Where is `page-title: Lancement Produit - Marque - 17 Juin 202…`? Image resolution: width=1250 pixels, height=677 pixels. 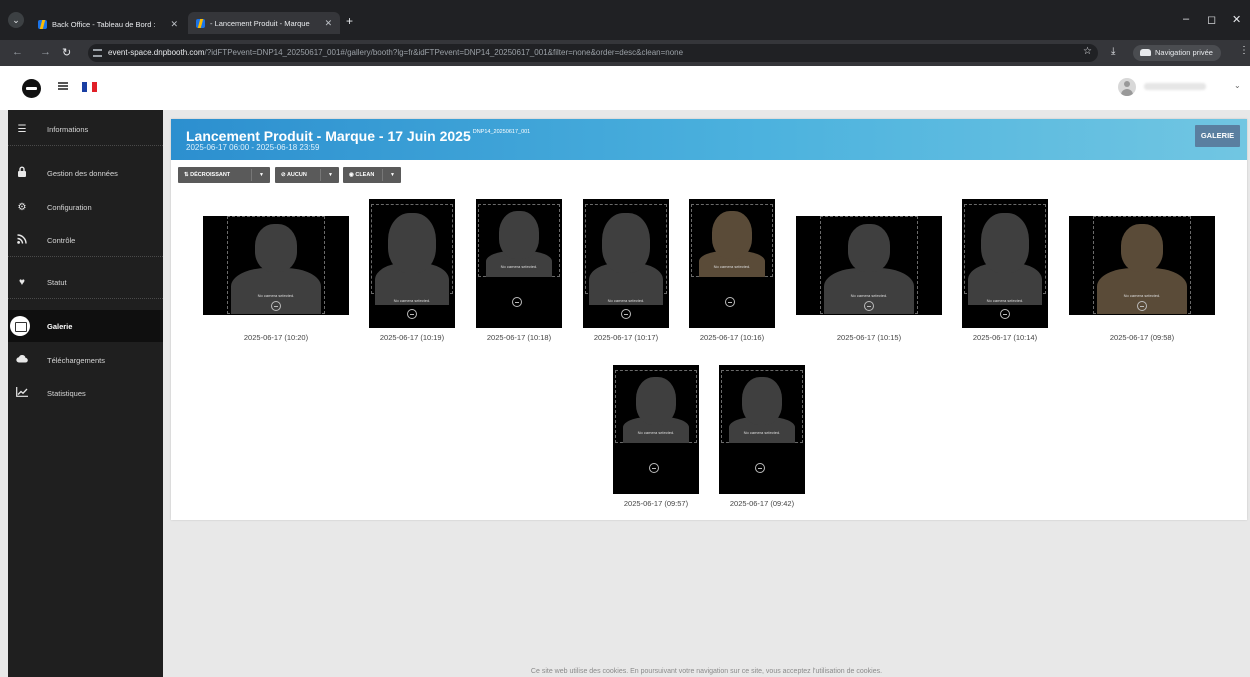 page-title: Lancement Produit - Marque - 17 Juin 202… is located at coordinates (358, 136).